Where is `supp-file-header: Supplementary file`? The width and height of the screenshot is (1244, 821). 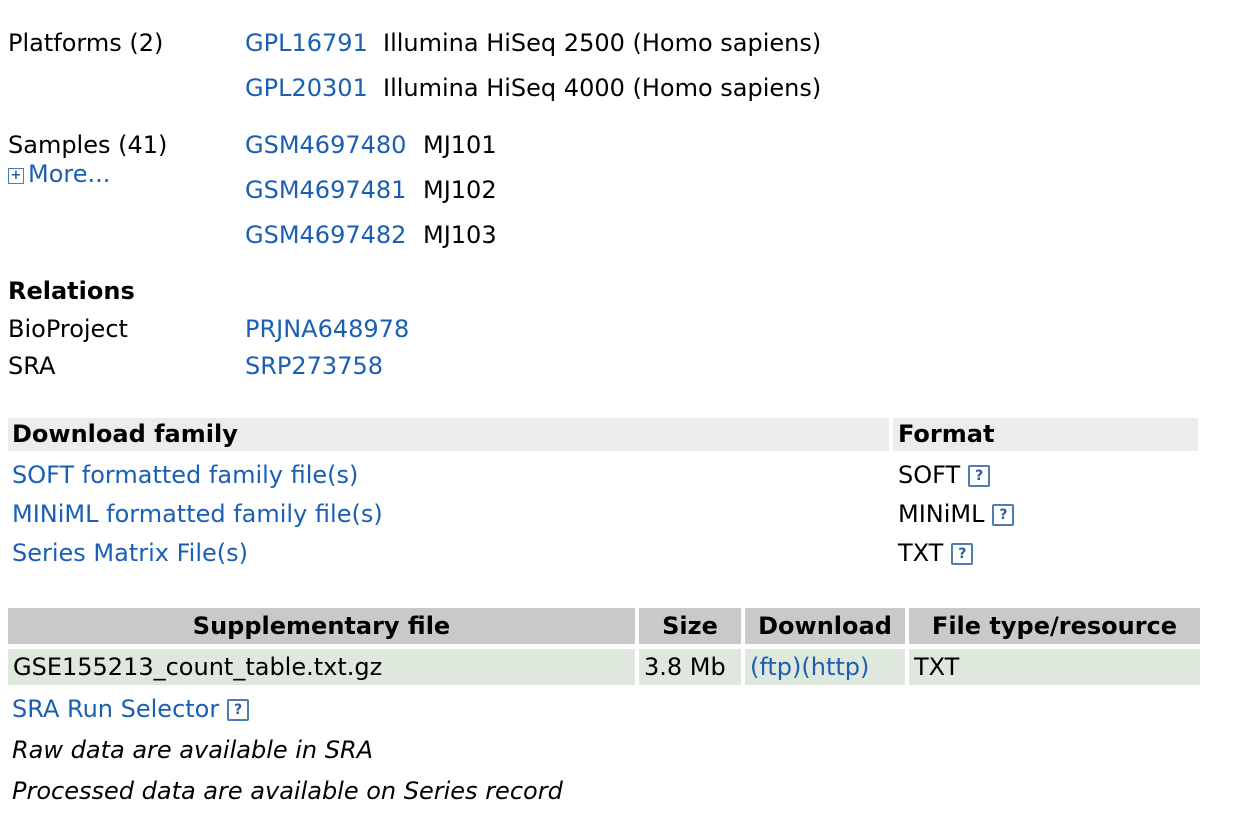
supp-file-header: Supplementary file is located at coordinates (321, 626).